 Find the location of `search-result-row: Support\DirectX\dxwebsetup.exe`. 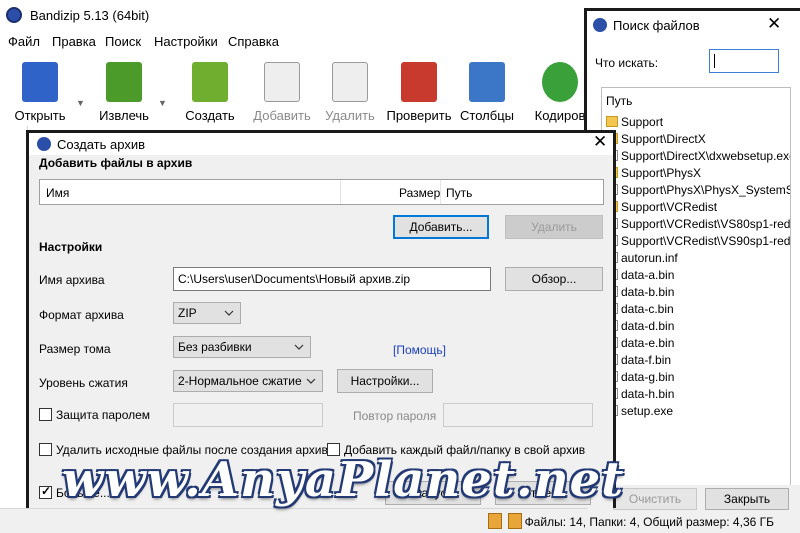

search-result-row: Support\DirectX\dxwebsetup.exe is located at coordinates (698, 157).